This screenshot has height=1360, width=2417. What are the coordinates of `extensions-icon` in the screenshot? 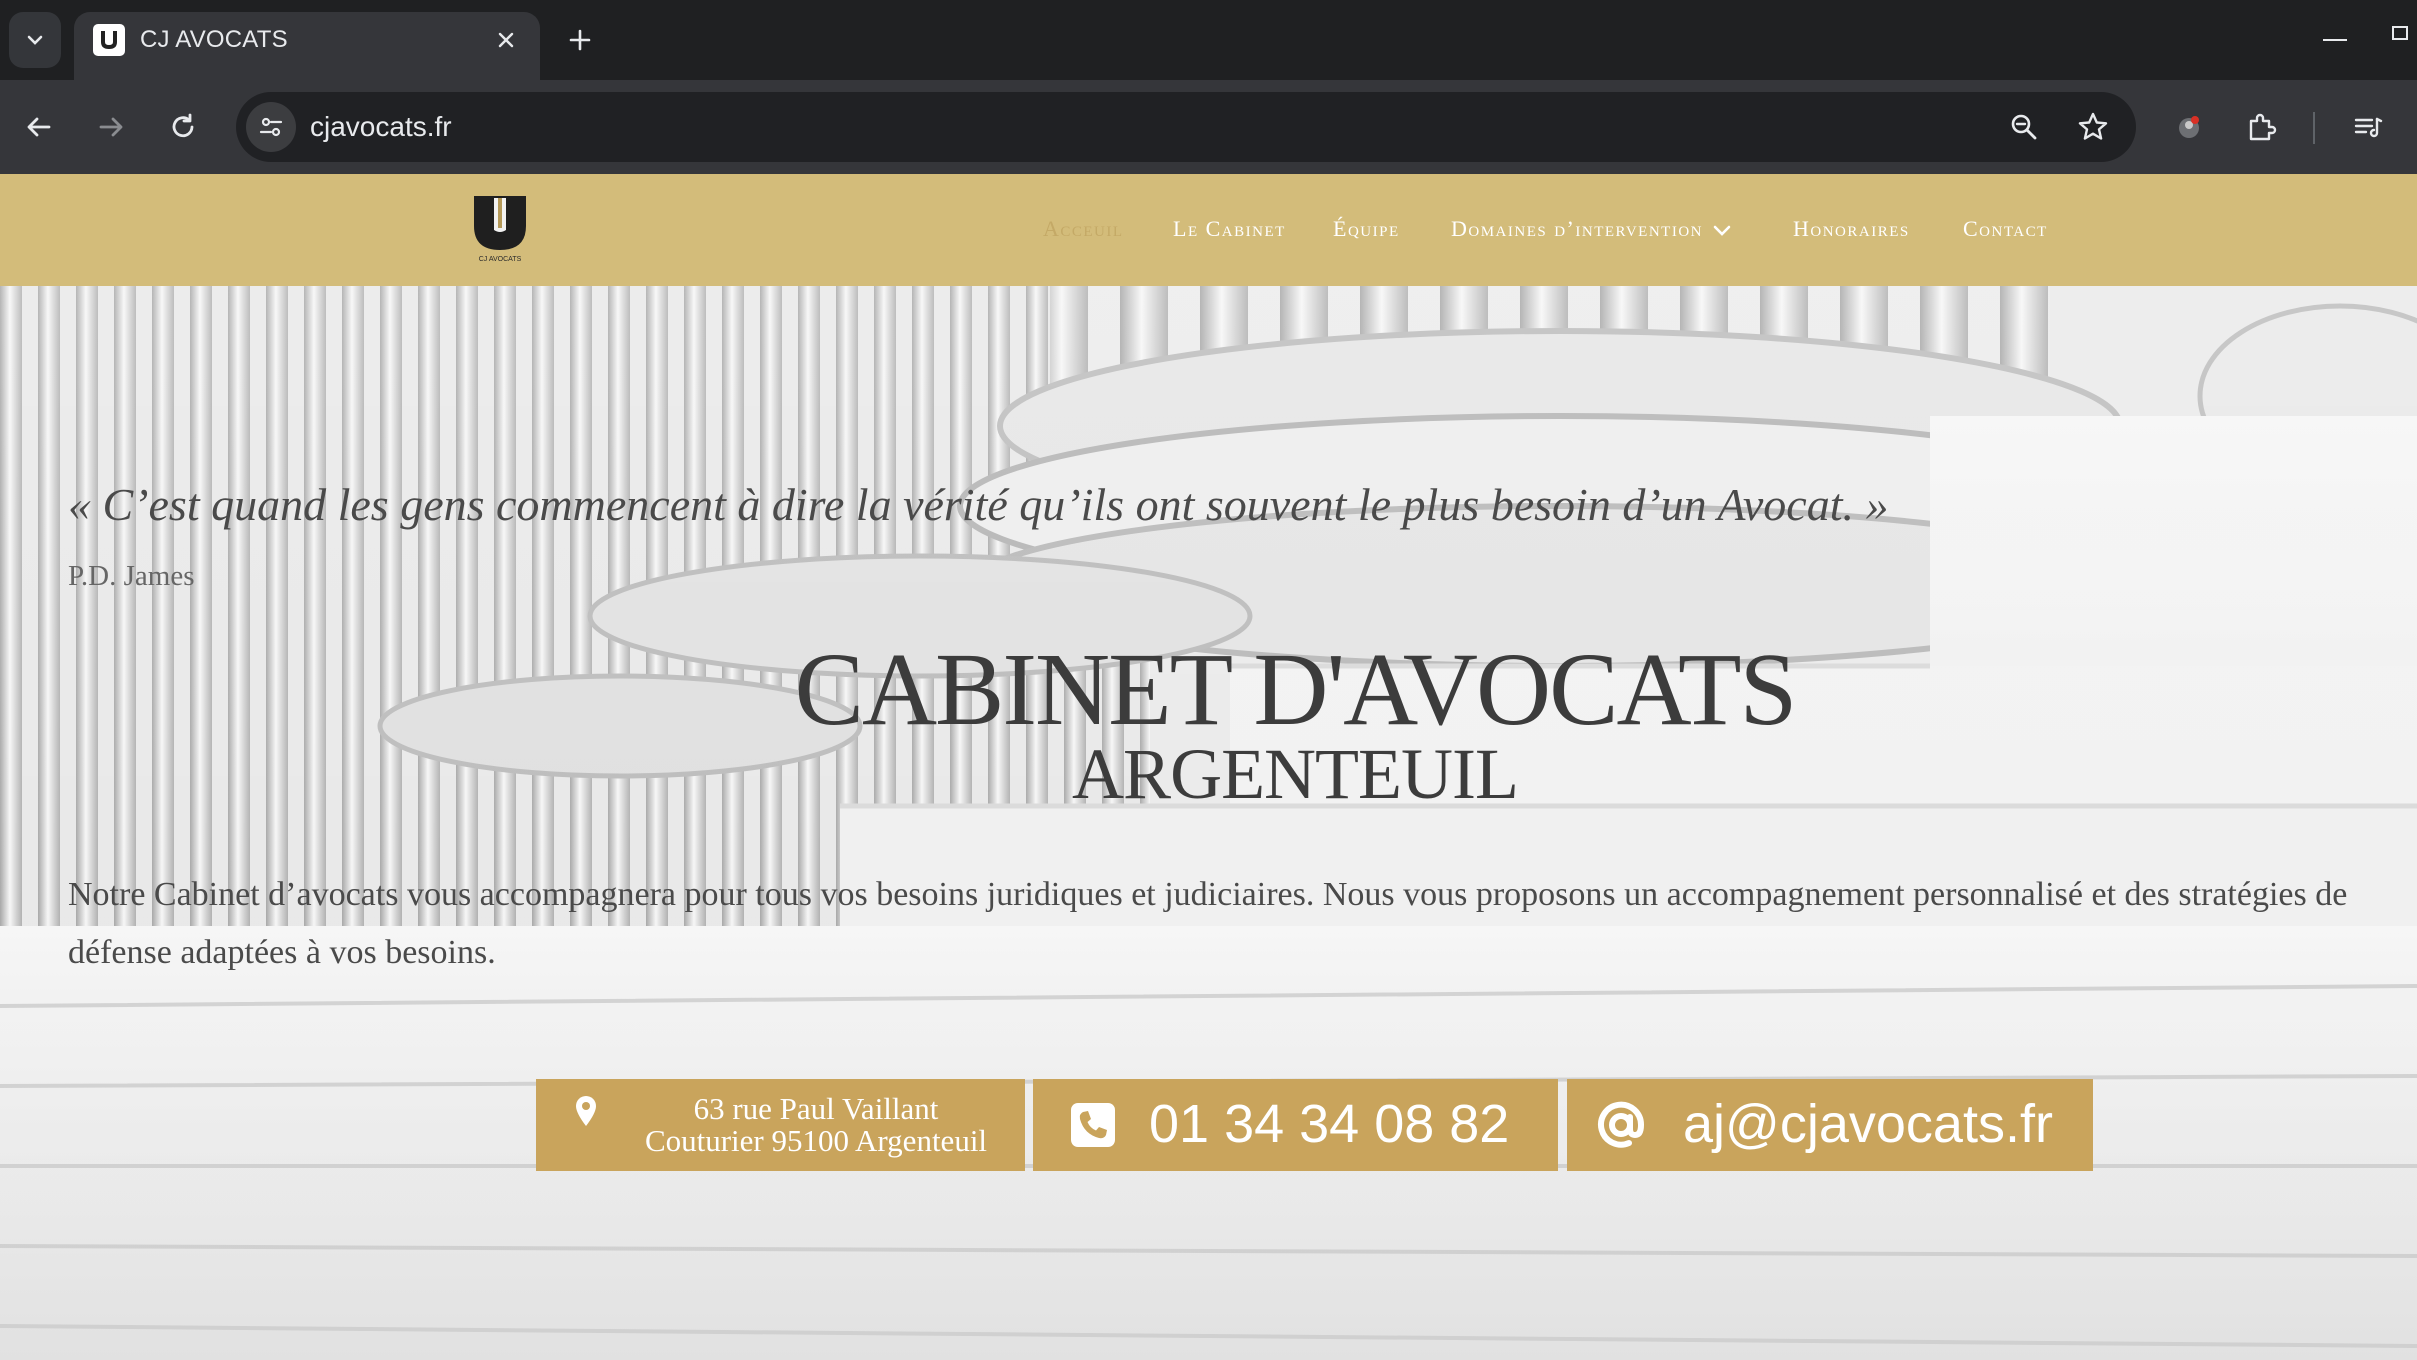 It's located at (2263, 127).